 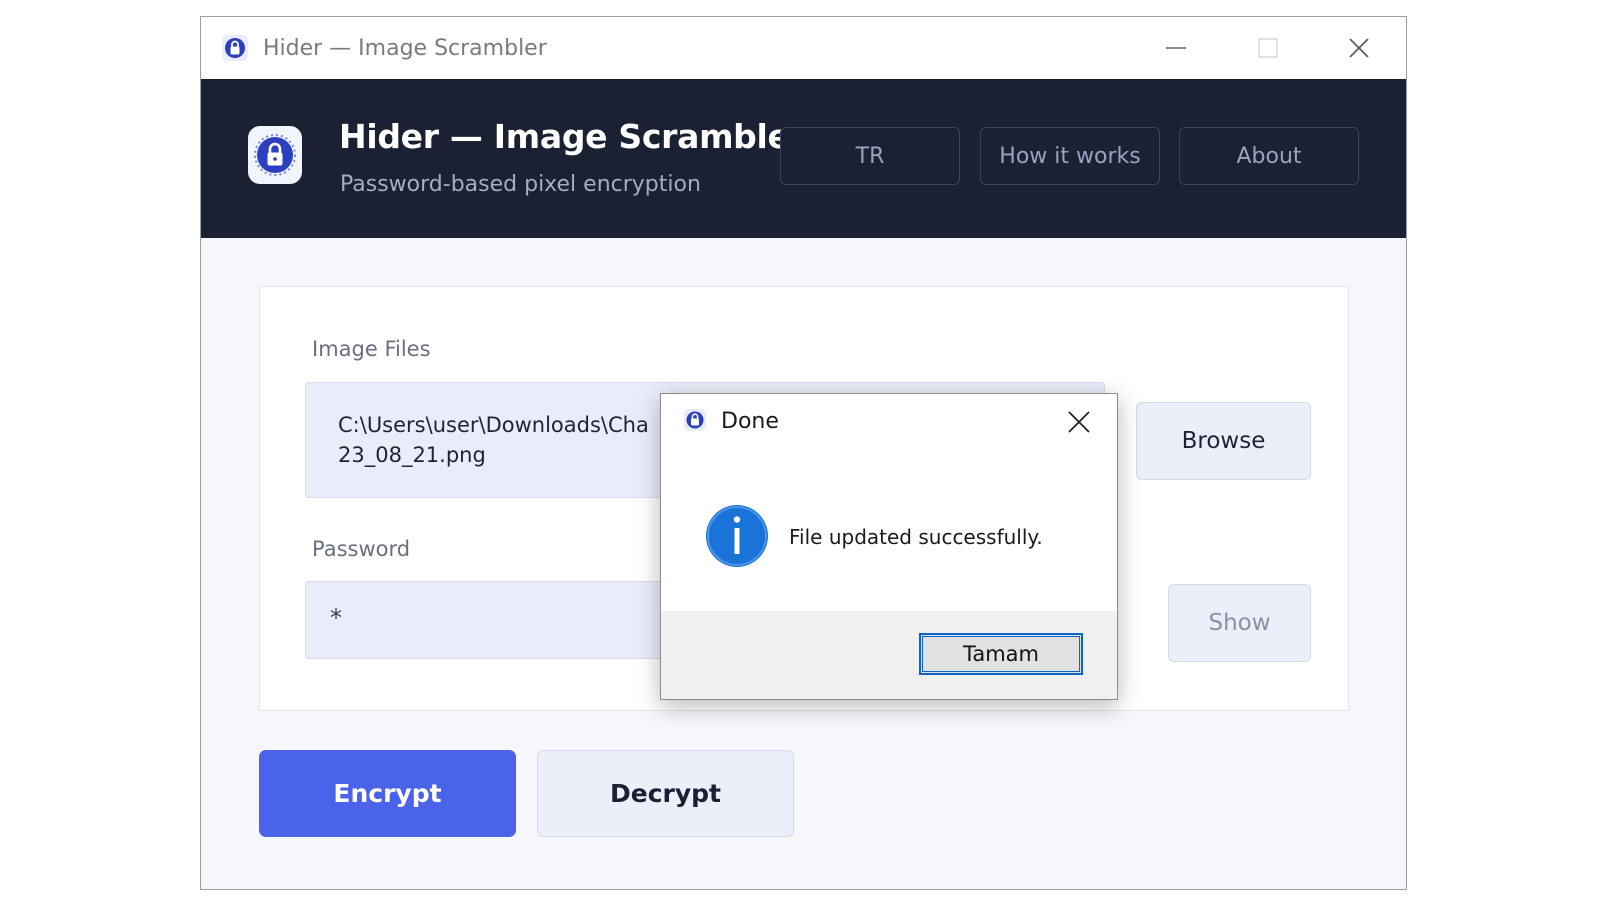 I want to click on show-password-button: Show, so click(x=1239, y=623).